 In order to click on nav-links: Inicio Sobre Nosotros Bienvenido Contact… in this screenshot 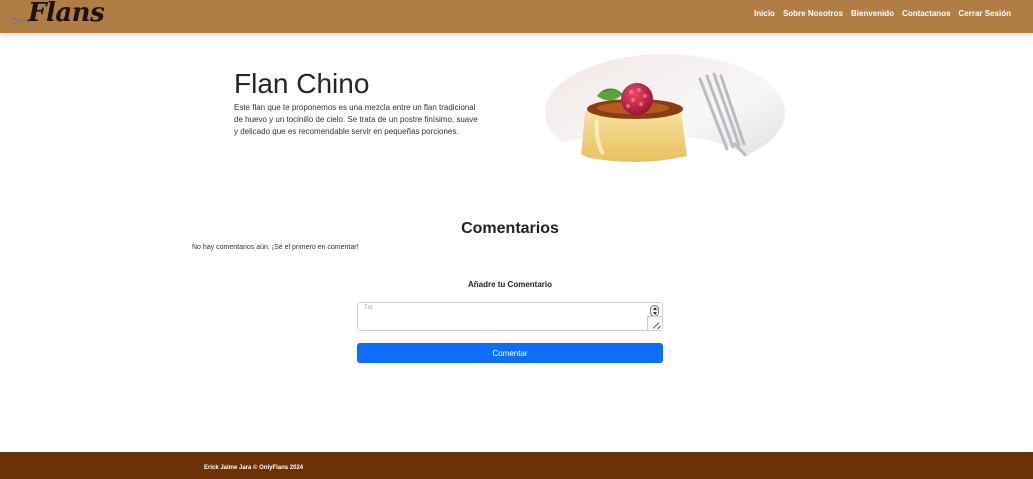, I will do `click(882, 13)`.